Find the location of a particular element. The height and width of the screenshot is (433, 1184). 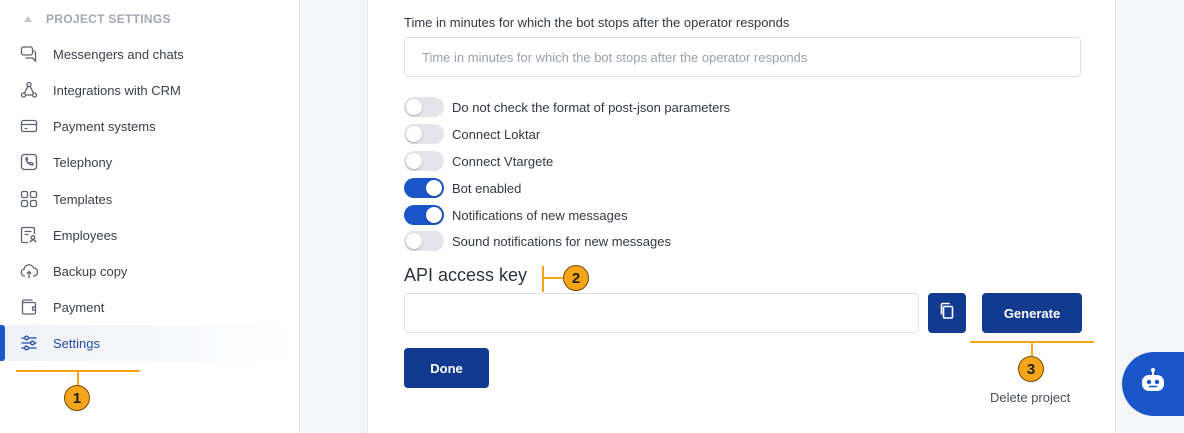

toggle-label: Connect Vtargete is located at coordinates (503, 161).